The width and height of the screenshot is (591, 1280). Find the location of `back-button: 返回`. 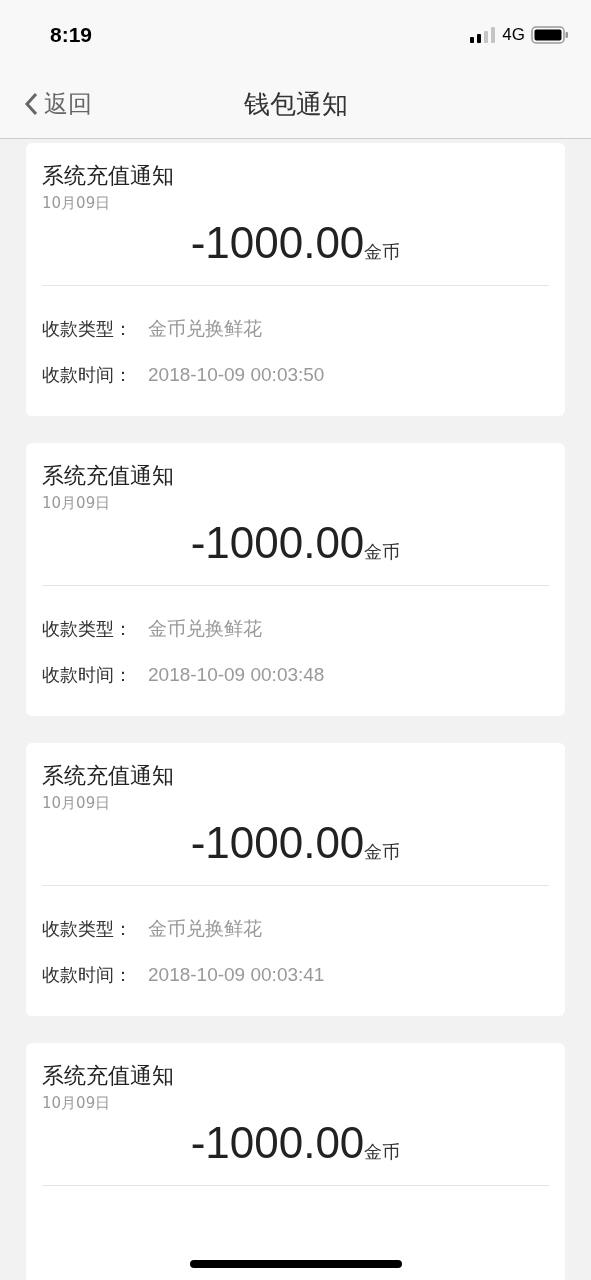

back-button: 返回 is located at coordinates (58, 104).